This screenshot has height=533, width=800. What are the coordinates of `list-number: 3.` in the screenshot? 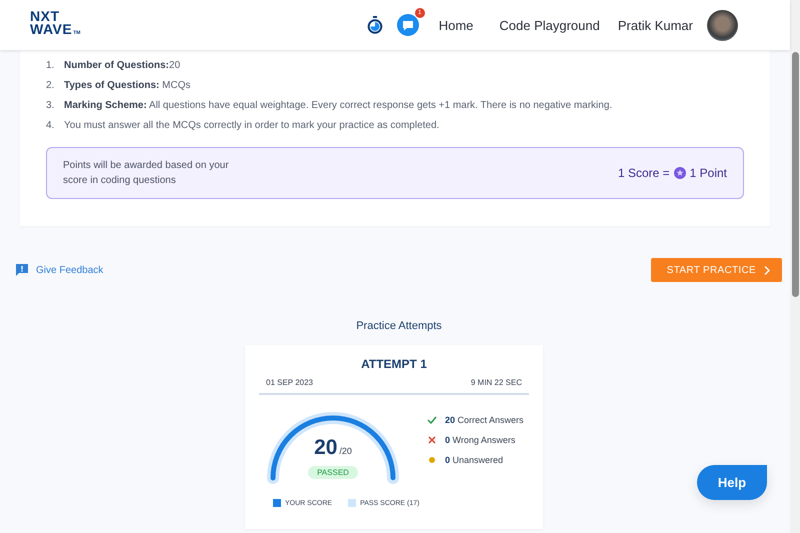 It's located at (51, 105).